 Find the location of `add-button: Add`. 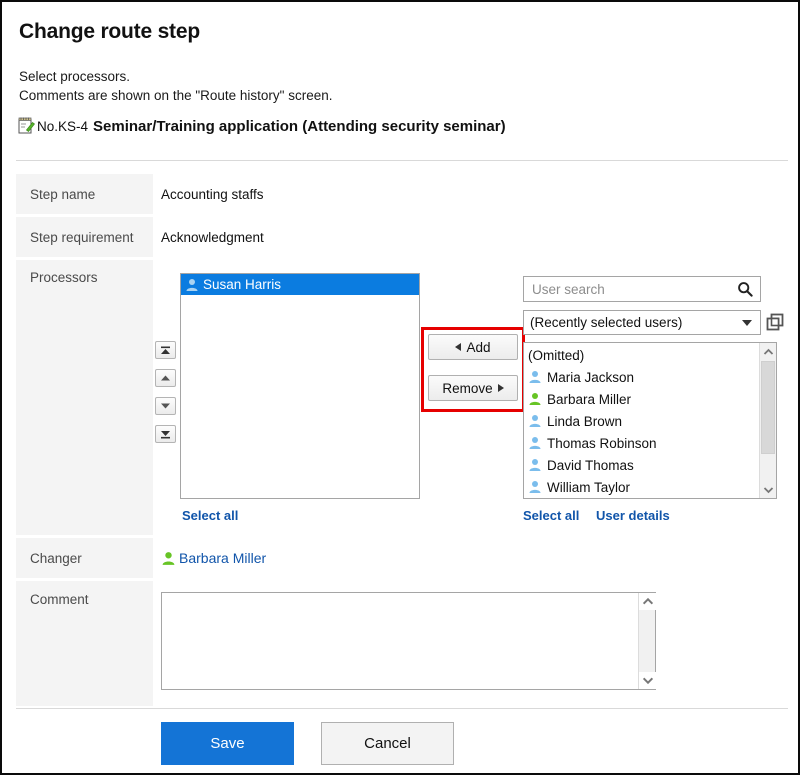

add-button: Add is located at coordinates (473, 347).